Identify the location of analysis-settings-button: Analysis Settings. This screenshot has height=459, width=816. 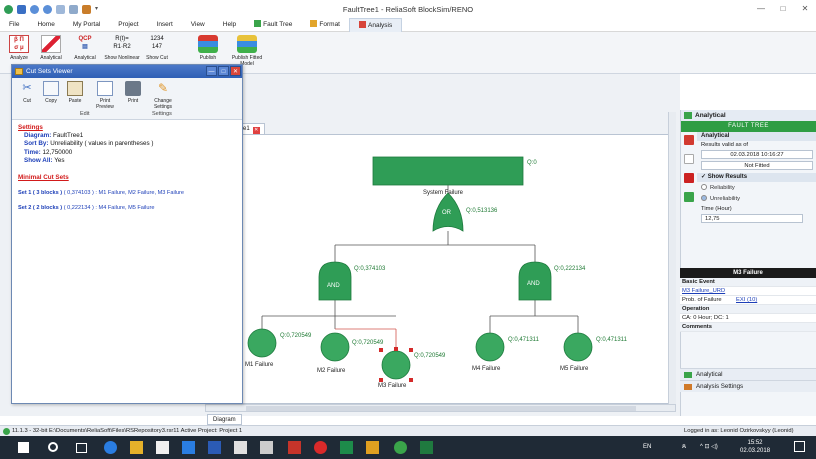
(748, 386).